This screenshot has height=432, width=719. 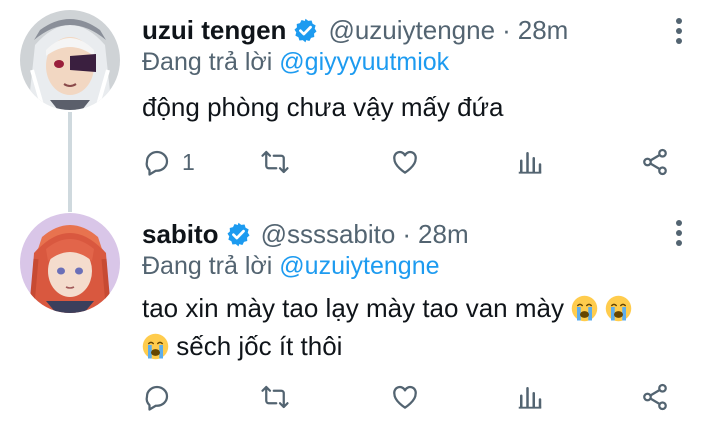 I want to click on user-handle: @uzuiytengne, so click(x=411, y=30).